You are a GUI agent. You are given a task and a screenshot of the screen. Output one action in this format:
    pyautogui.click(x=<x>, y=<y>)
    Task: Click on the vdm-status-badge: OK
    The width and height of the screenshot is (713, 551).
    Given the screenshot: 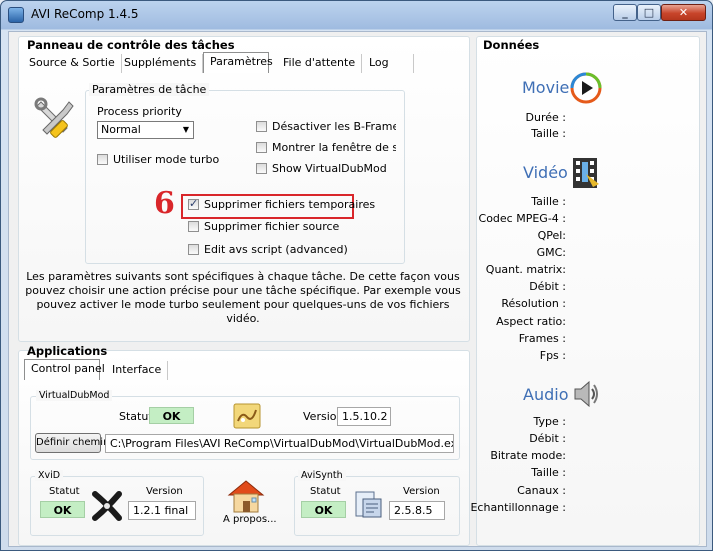 What is the action you would take?
    pyautogui.click(x=171, y=415)
    